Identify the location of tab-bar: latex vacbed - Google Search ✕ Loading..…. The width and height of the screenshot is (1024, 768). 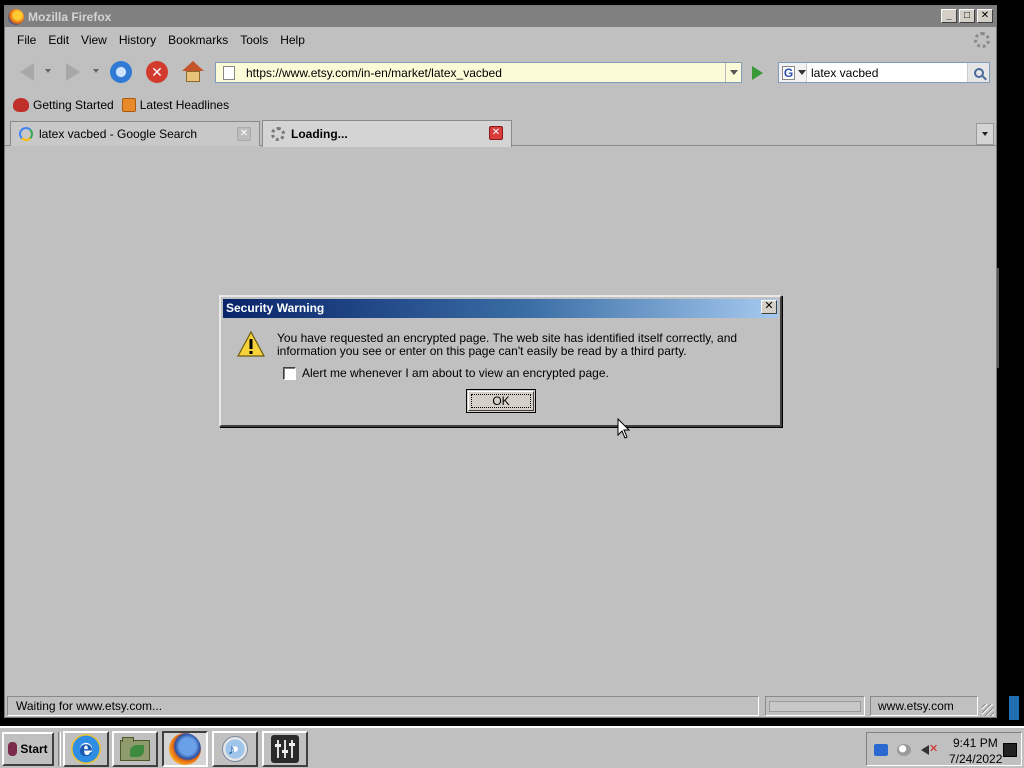
(500, 133).